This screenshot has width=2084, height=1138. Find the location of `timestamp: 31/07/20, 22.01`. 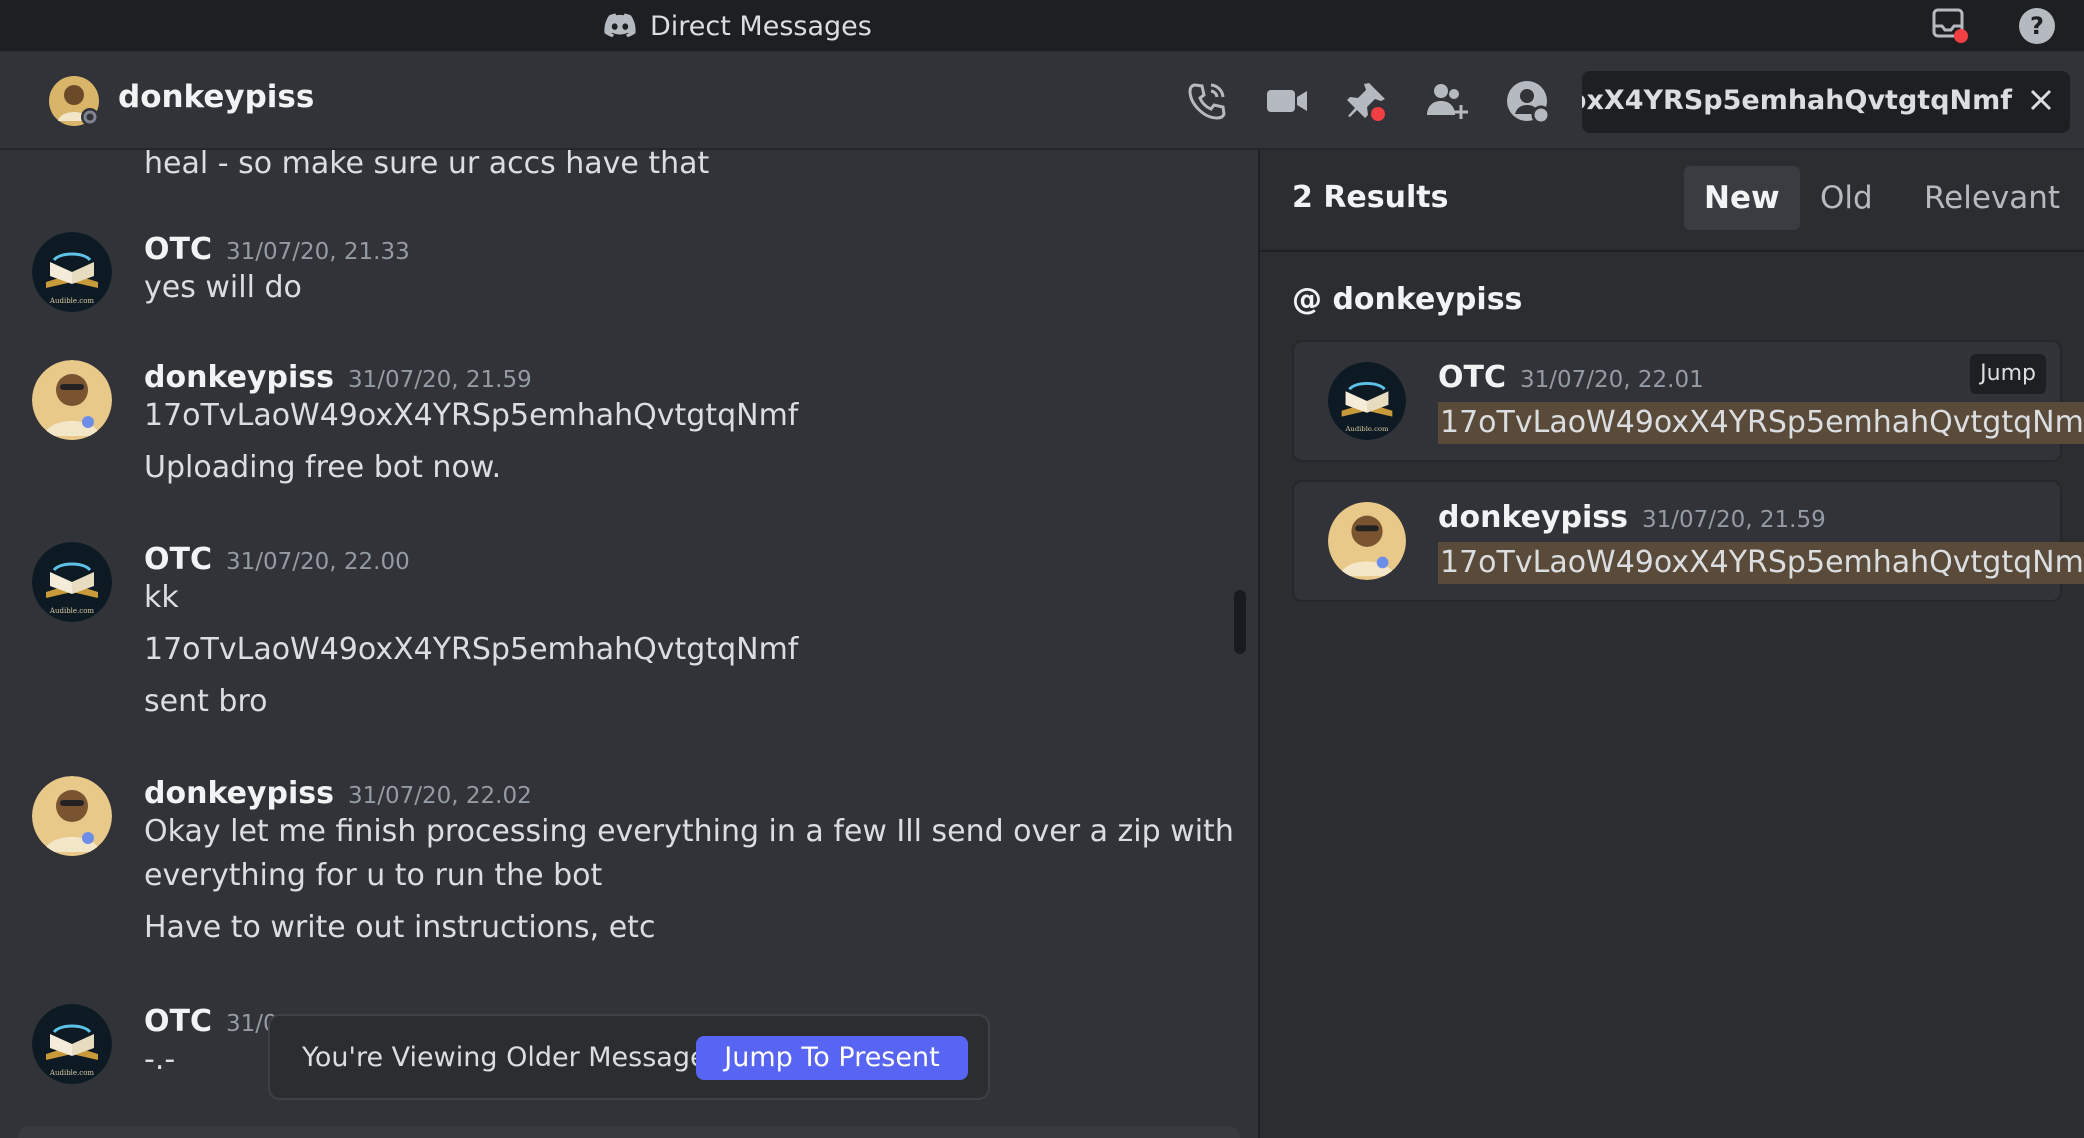

timestamp: 31/07/20, 22.01 is located at coordinates (1611, 380).